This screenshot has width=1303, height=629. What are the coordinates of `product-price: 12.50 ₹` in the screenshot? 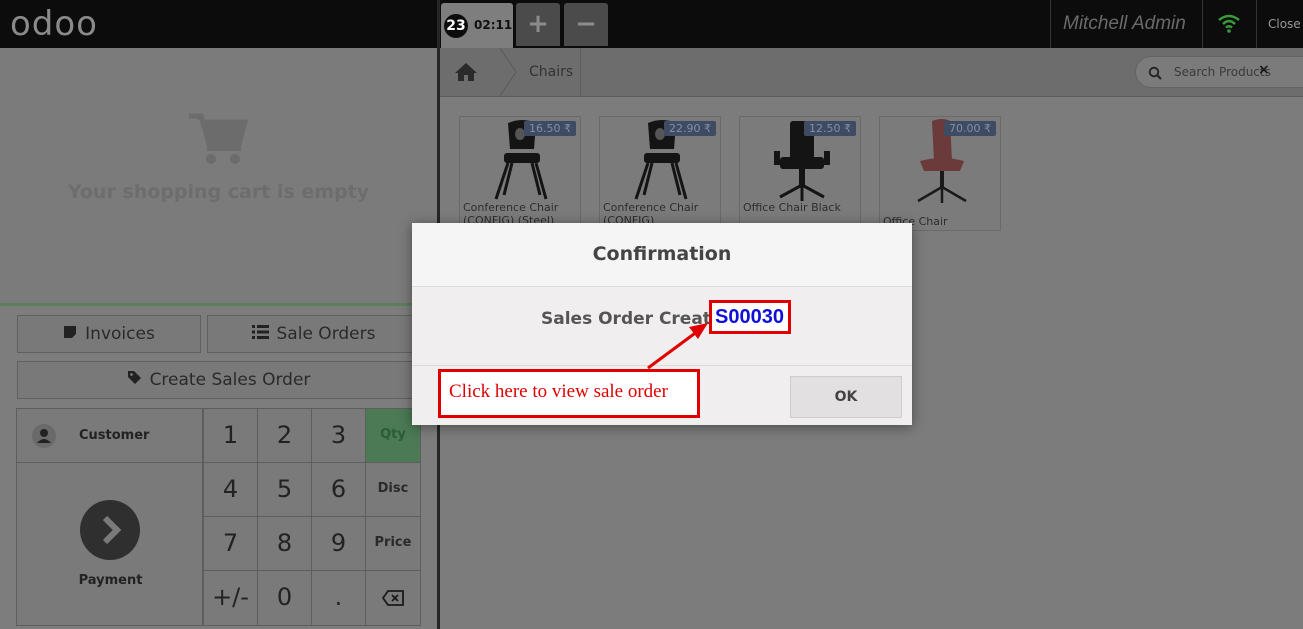 It's located at (830, 128).